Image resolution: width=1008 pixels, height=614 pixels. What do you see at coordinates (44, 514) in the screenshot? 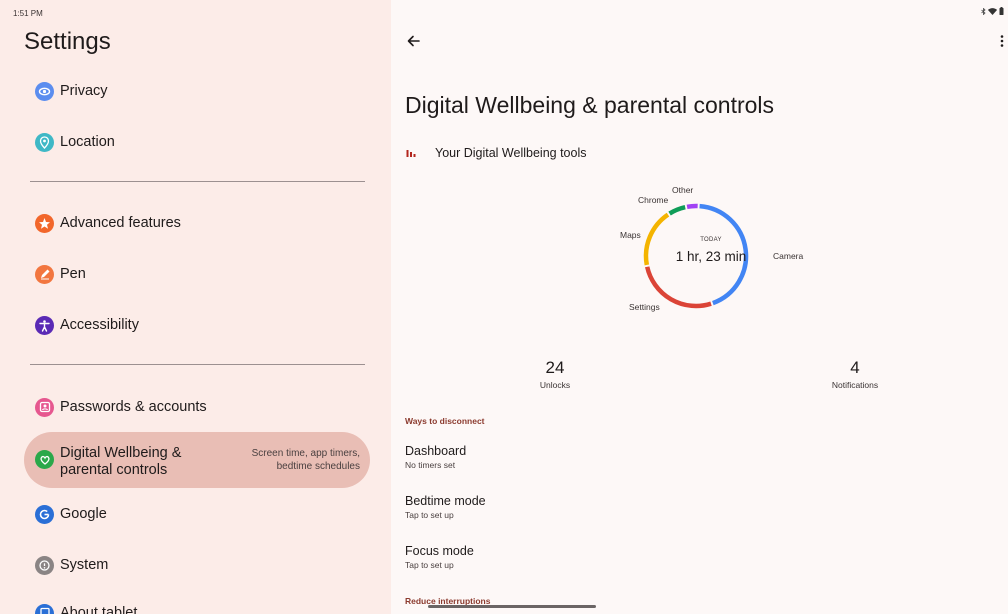
I see `google-icon` at bounding box center [44, 514].